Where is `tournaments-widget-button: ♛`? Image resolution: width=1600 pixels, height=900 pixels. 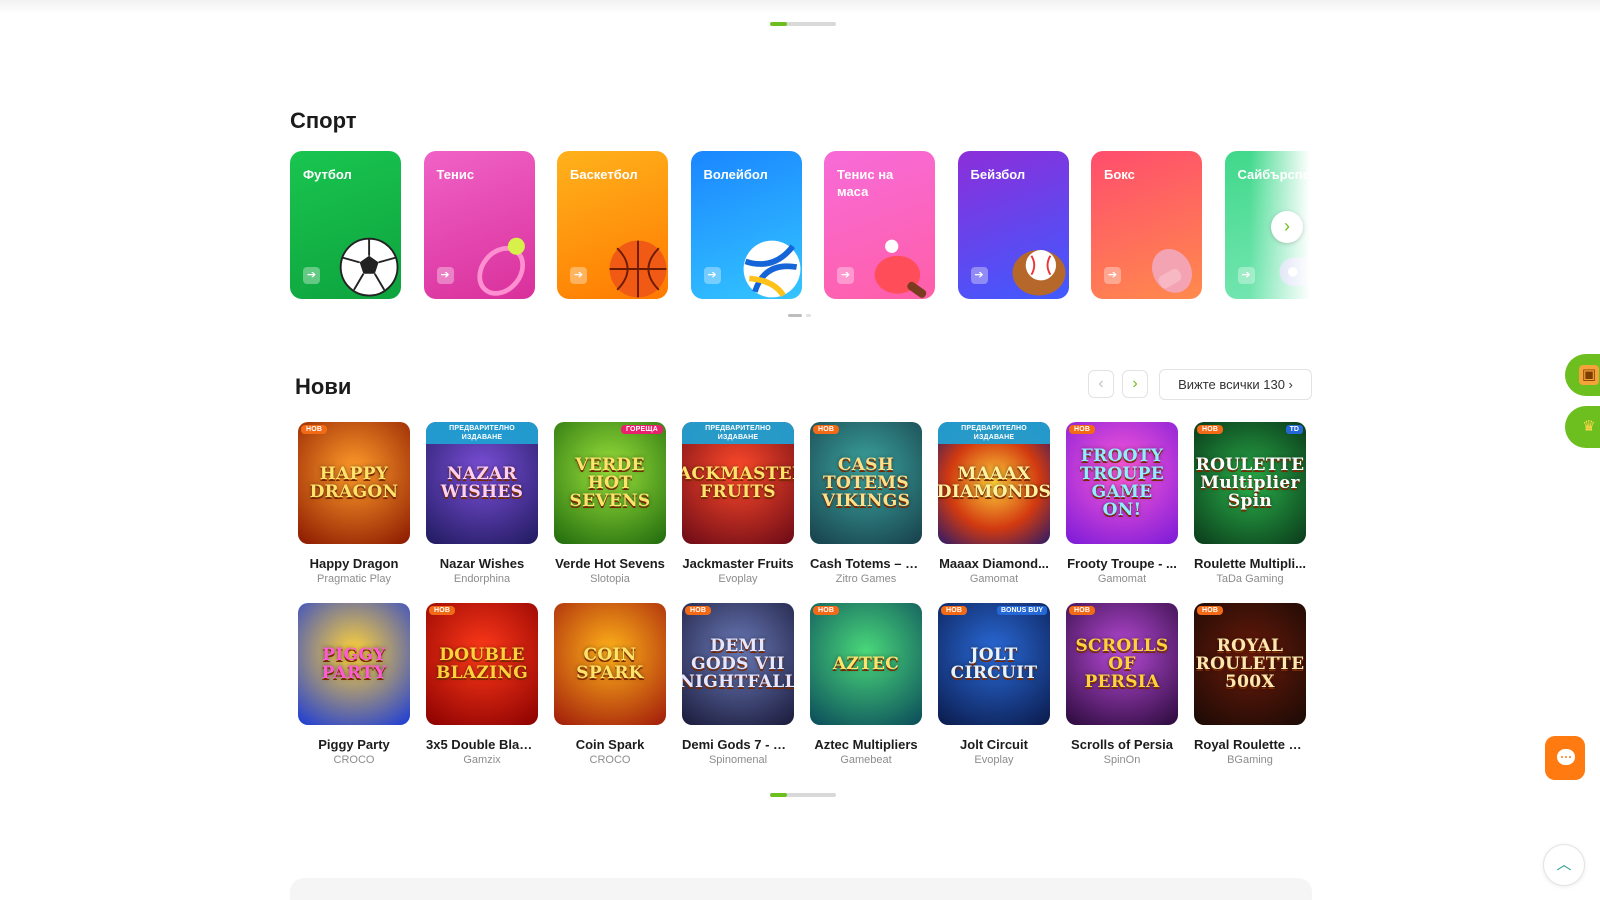
tournaments-widget-button: ♛ is located at coordinates (1582, 427).